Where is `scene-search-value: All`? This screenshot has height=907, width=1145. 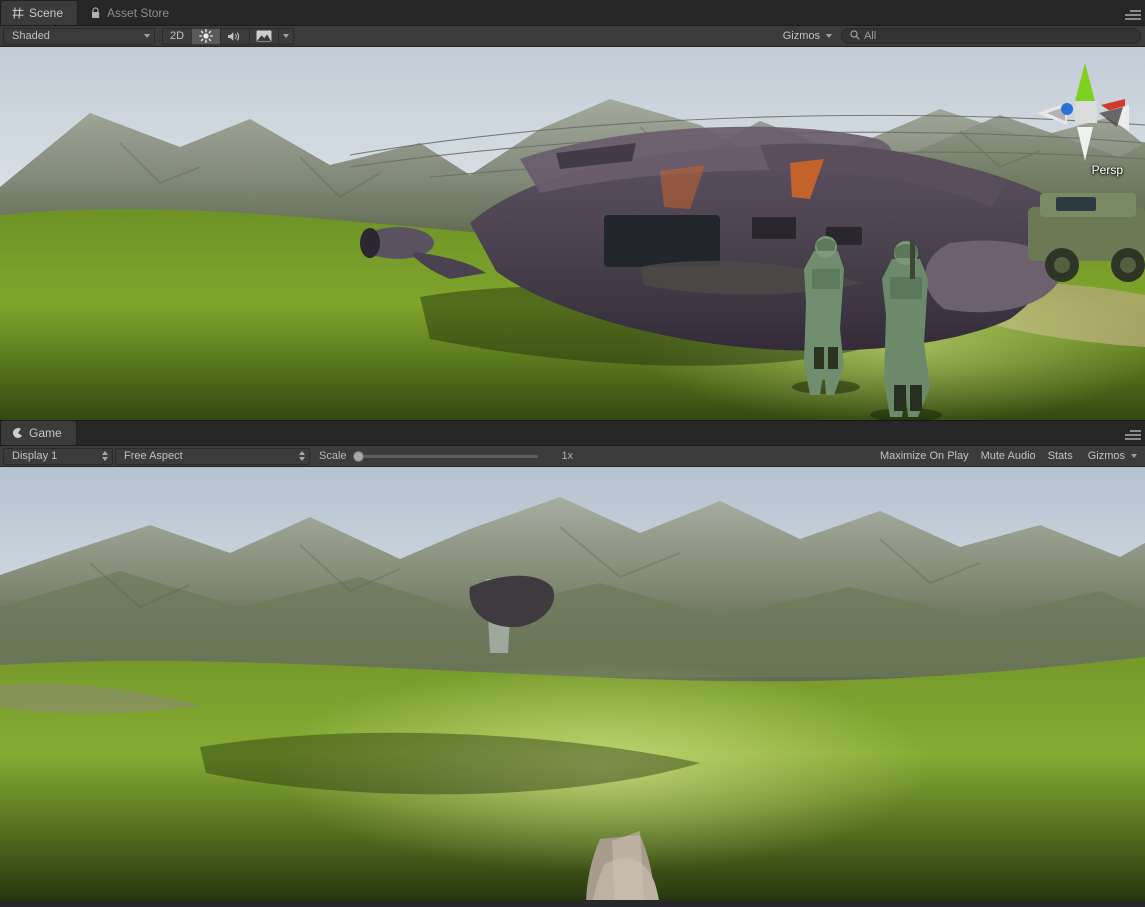
scene-search-value: All is located at coordinates (870, 36).